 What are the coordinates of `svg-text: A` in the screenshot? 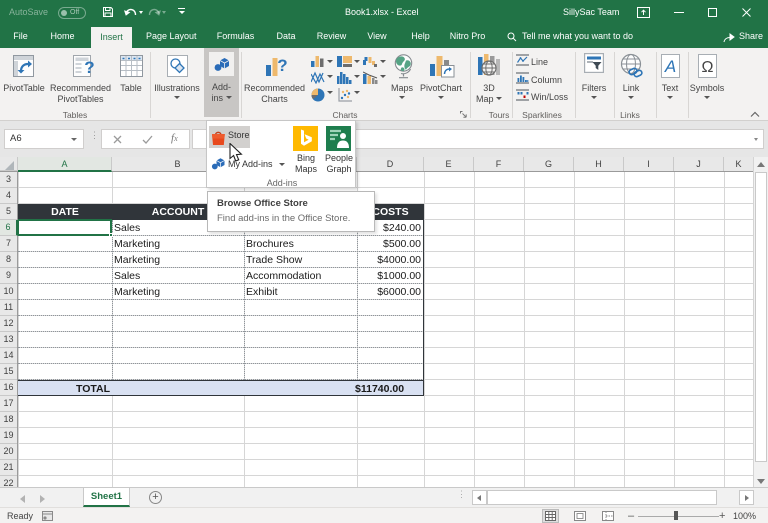 It's located at (670, 66).